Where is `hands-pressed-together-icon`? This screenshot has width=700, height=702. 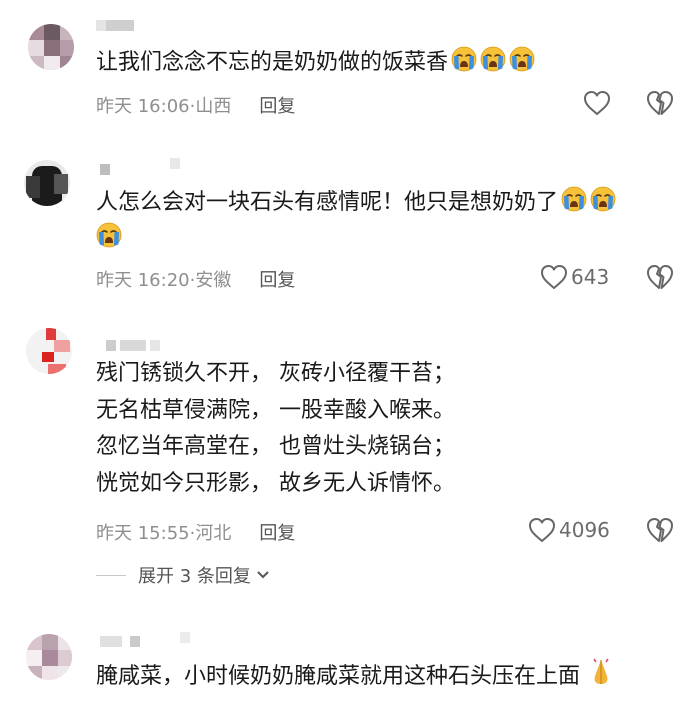 hands-pressed-together-icon is located at coordinates (601, 671).